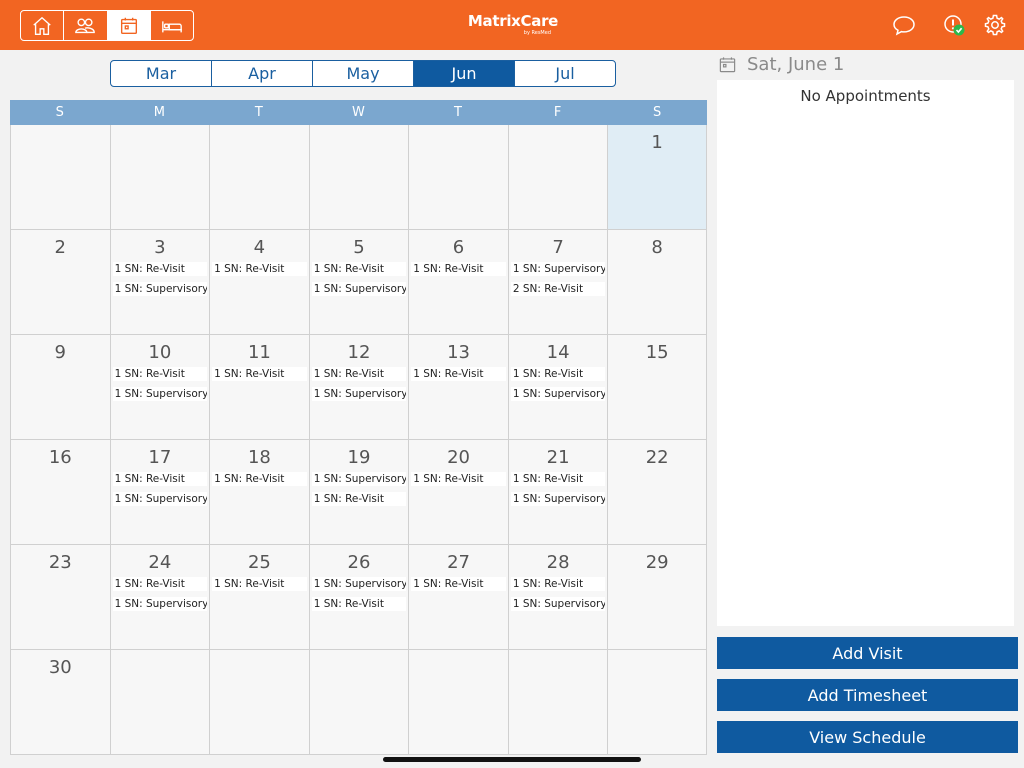 This screenshot has width=1024, height=768. I want to click on nav-patients-button, so click(86, 25).